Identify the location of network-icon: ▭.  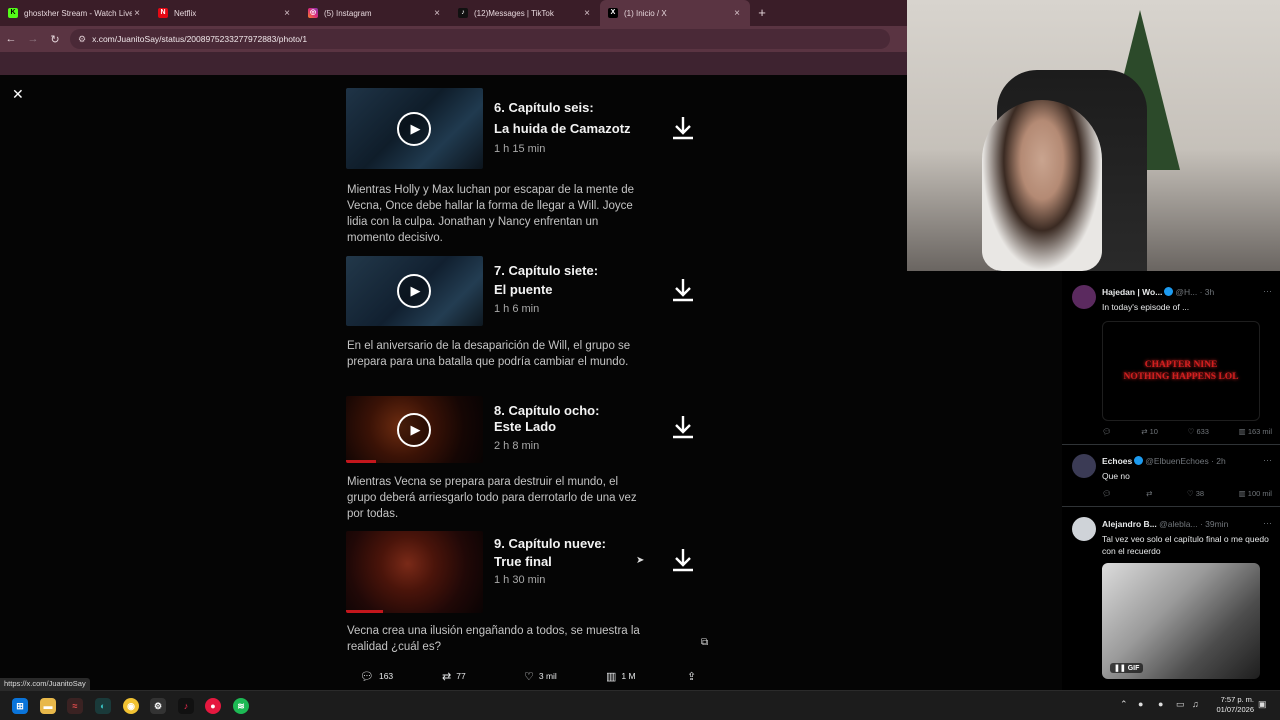
(1180, 704).